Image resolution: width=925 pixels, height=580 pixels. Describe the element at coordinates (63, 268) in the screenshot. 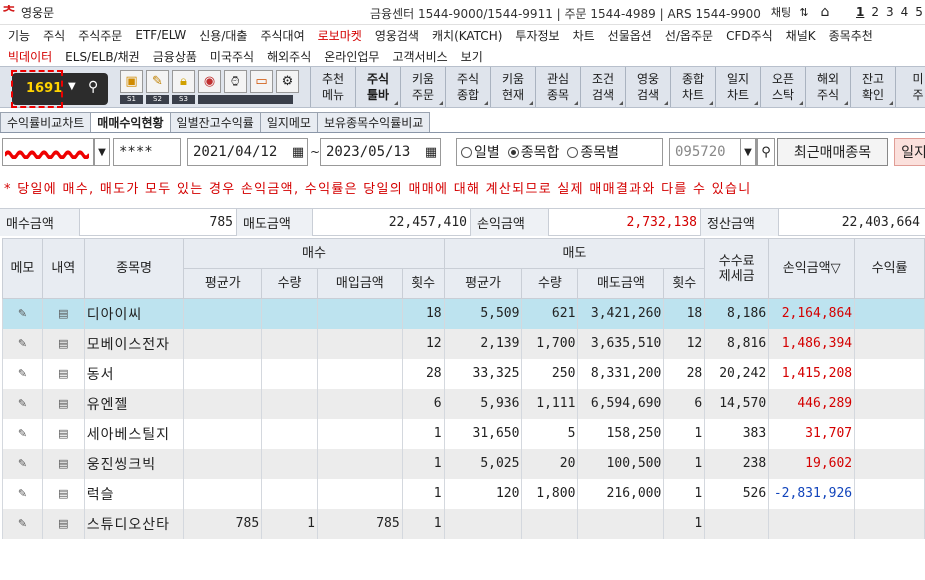

I see `col-detail: 내역` at that location.